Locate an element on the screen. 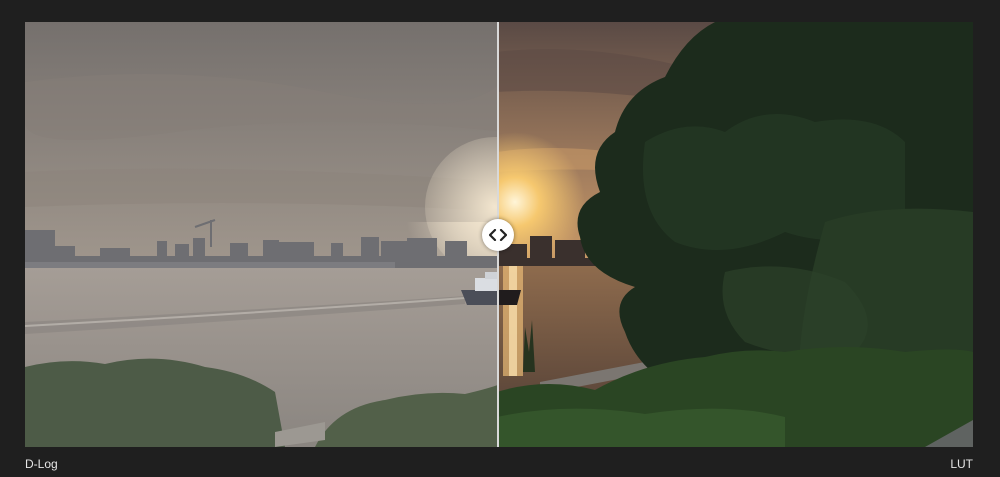 The image size is (1000, 477). comparison-handle is located at coordinates (498, 235).